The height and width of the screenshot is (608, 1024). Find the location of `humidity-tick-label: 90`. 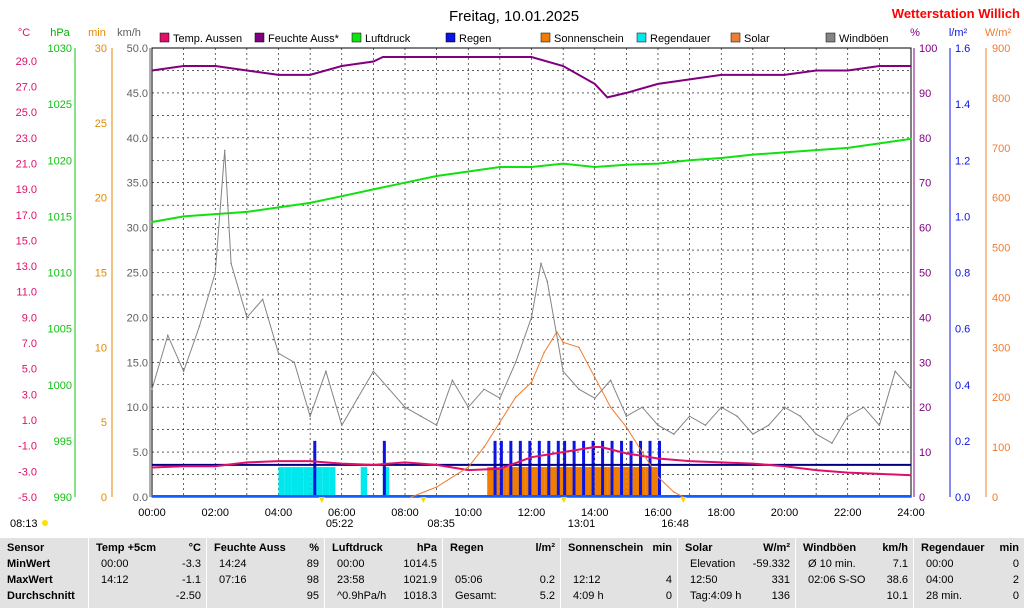

humidity-tick-label: 90 is located at coordinates (925, 94).